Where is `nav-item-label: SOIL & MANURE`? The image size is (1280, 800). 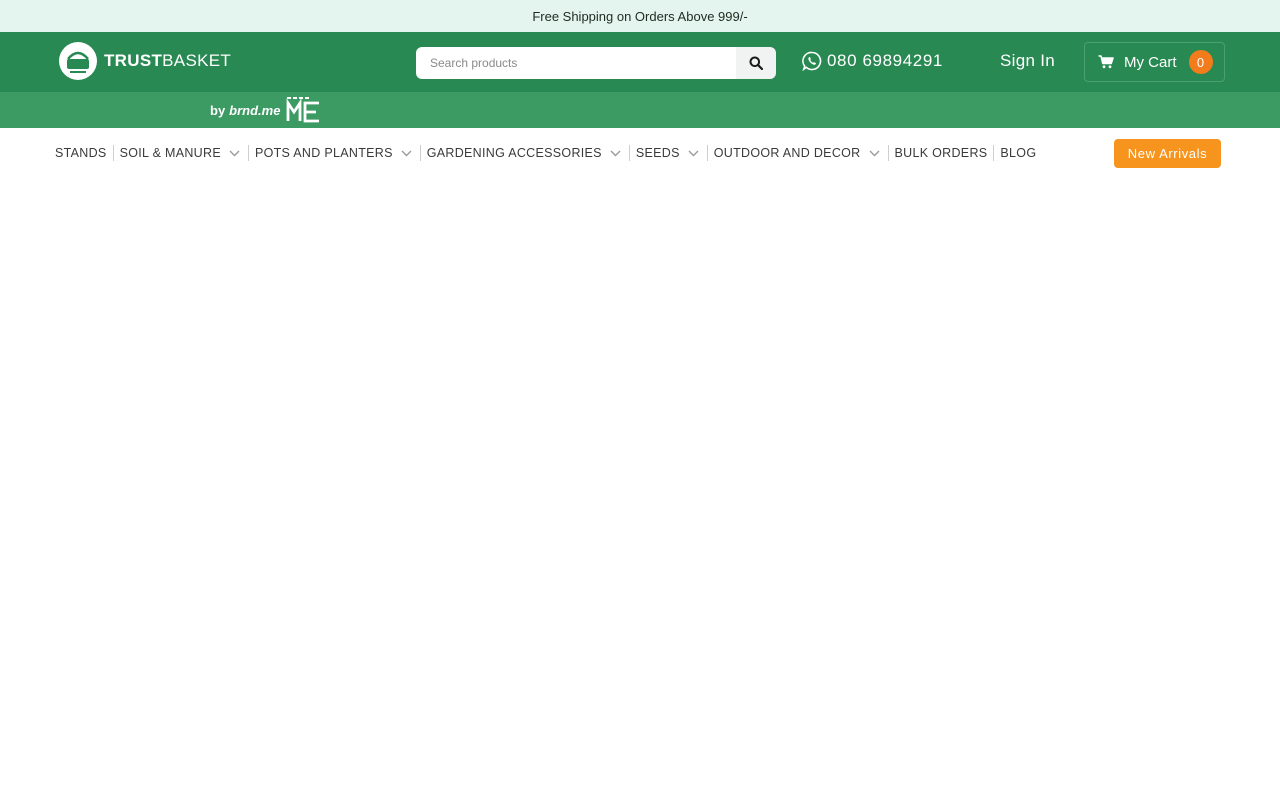 nav-item-label: SOIL & MANURE is located at coordinates (170, 153).